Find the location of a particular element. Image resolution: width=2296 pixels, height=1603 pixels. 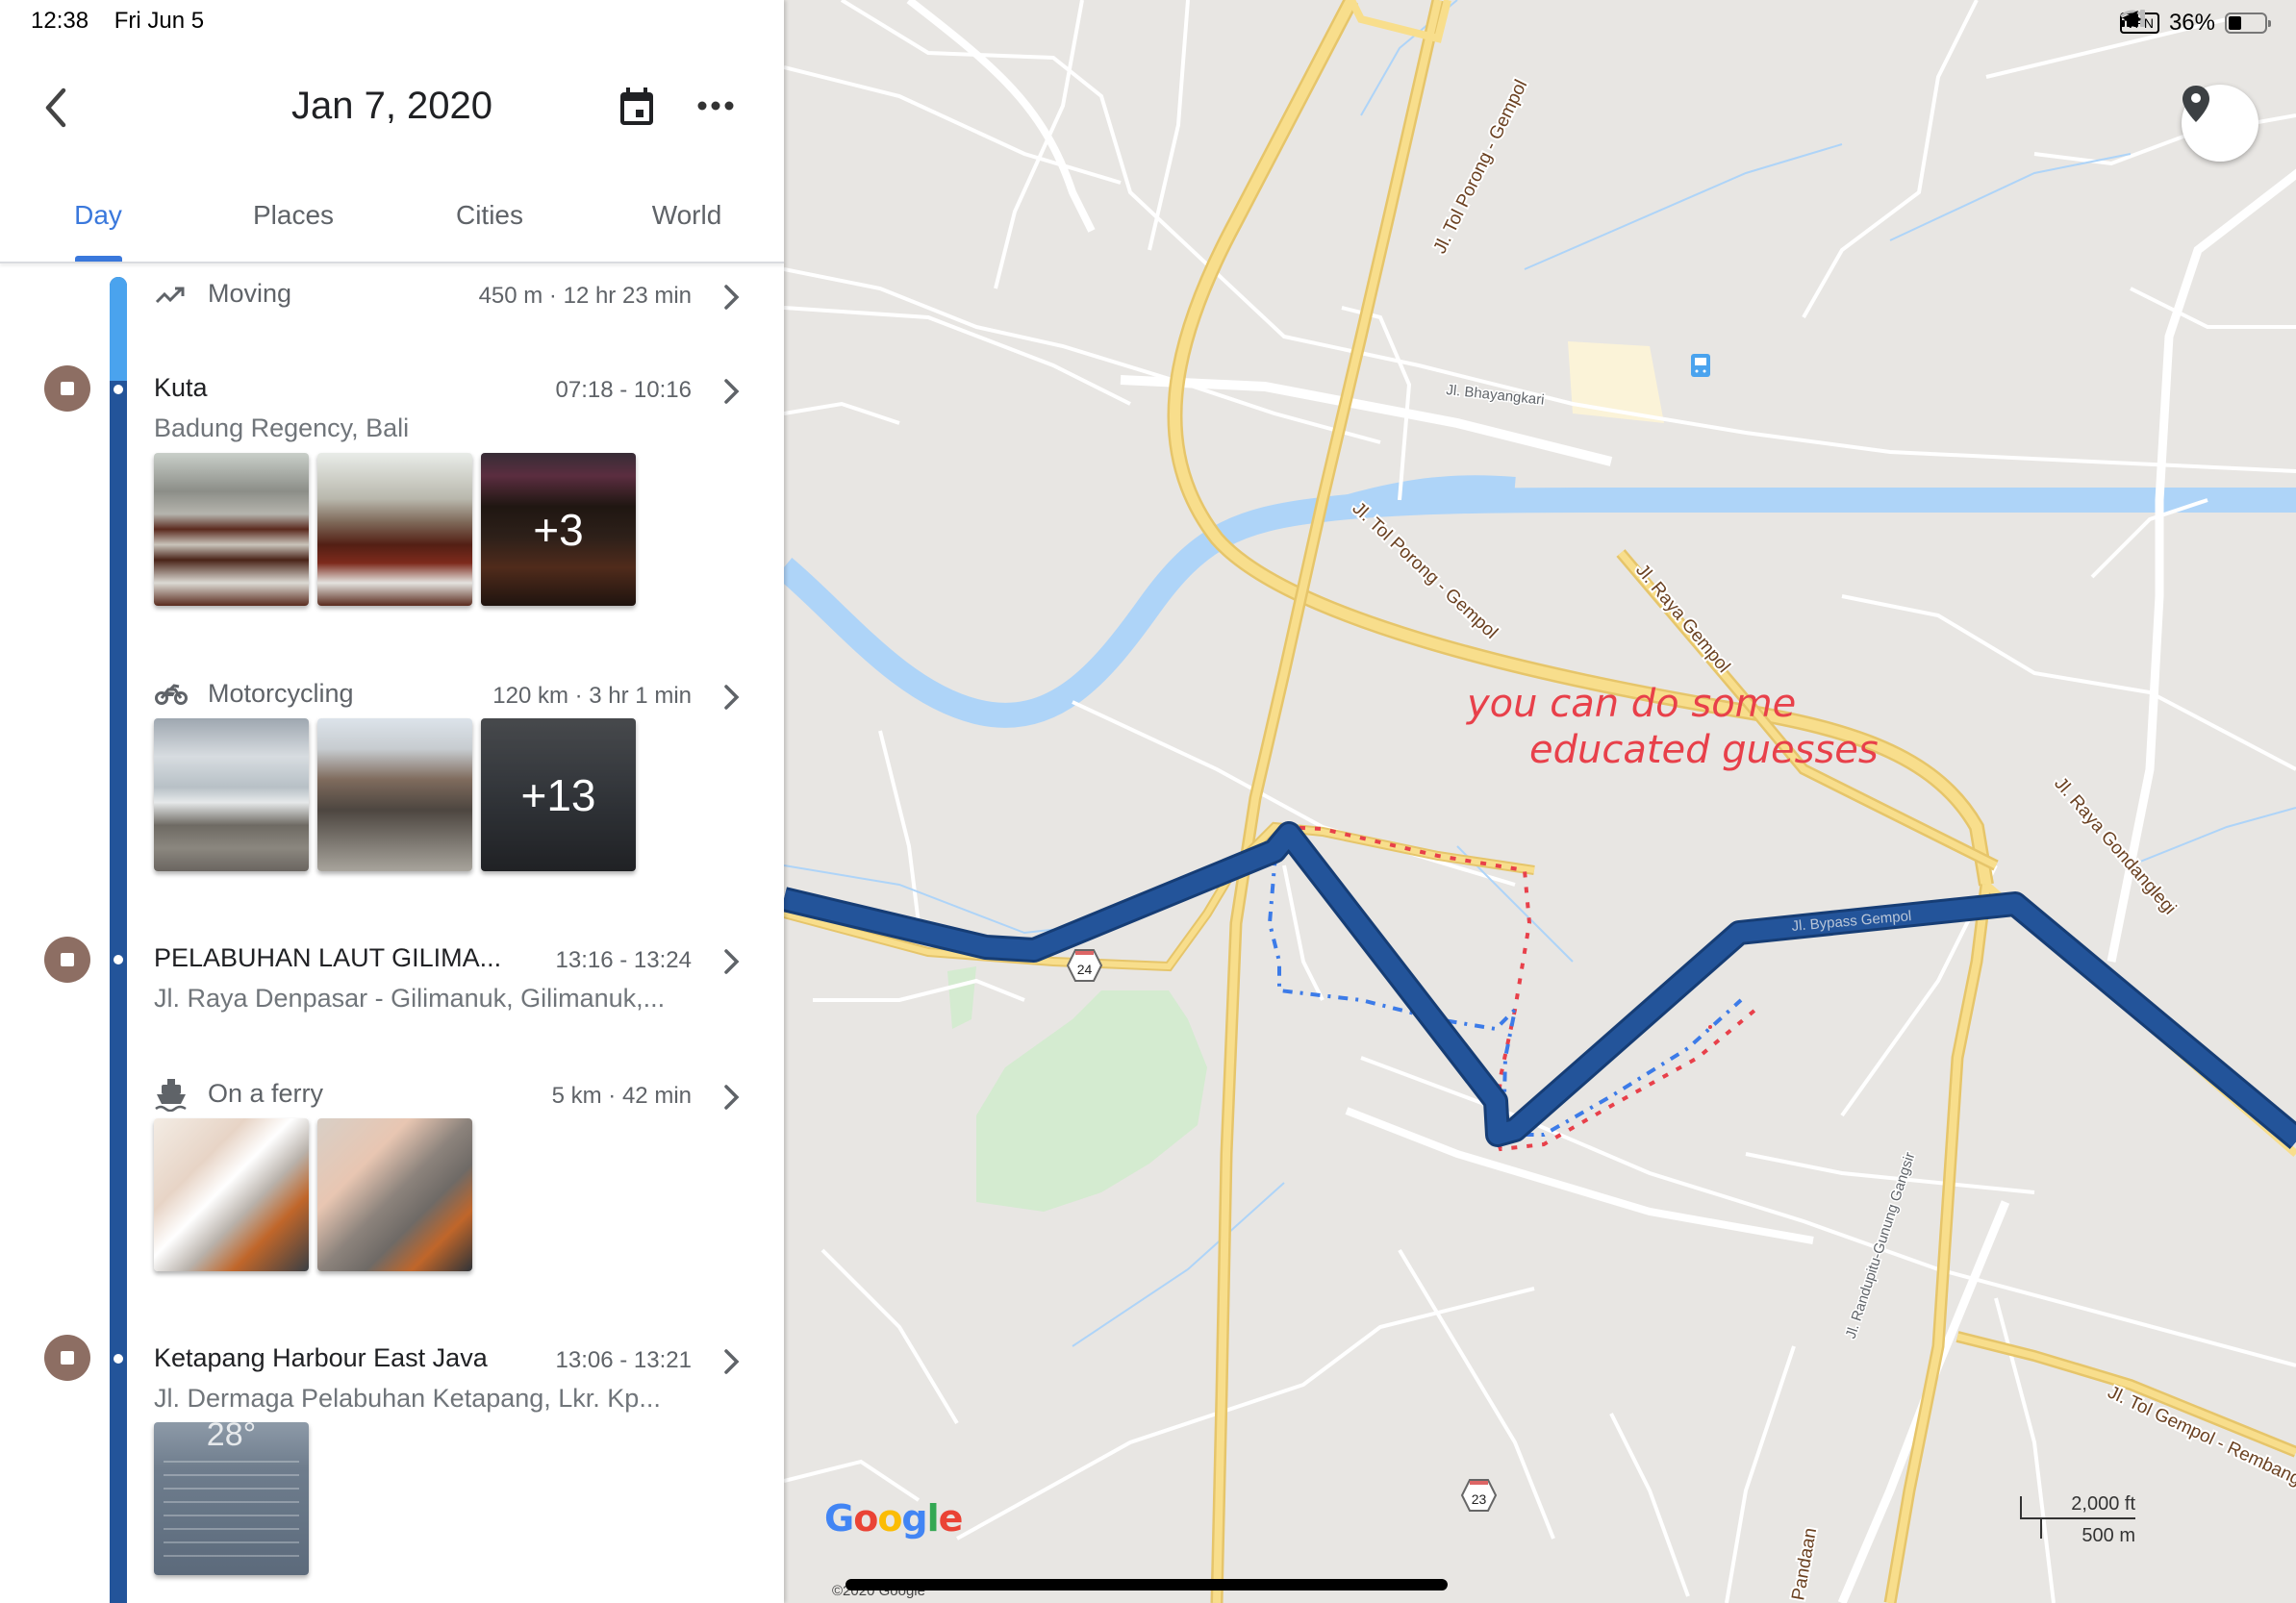

beach-photo is located at coordinates (231, 794).